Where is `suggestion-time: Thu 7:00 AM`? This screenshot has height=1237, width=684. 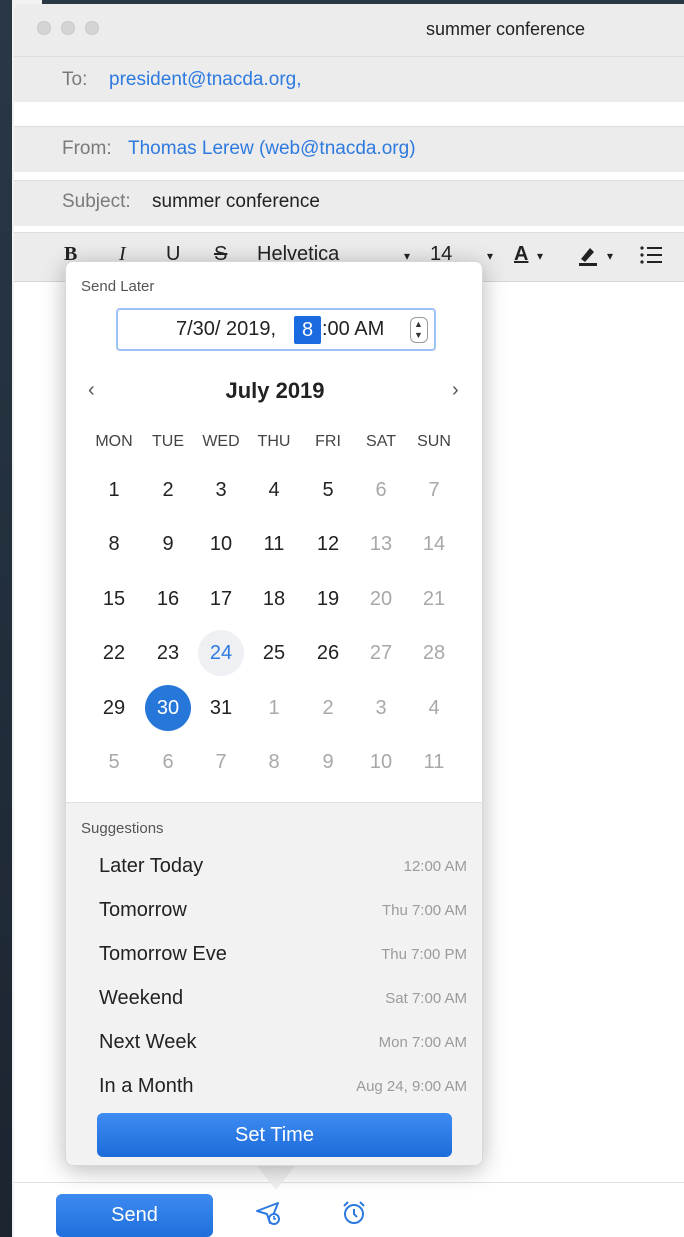 suggestion-time: Thu 7:00 AM is located at coordinates (424, 910).